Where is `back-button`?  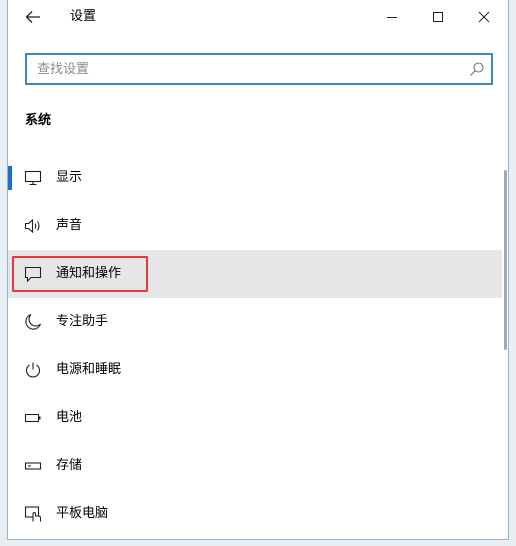 back-button is located at coordinates (33, 17).